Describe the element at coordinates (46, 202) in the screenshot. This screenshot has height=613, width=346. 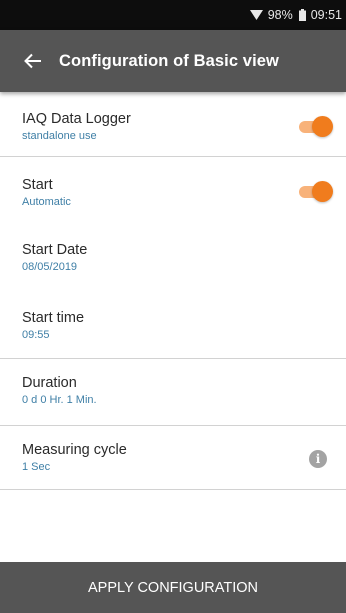
I see `setting-value: Automatic` at that location.